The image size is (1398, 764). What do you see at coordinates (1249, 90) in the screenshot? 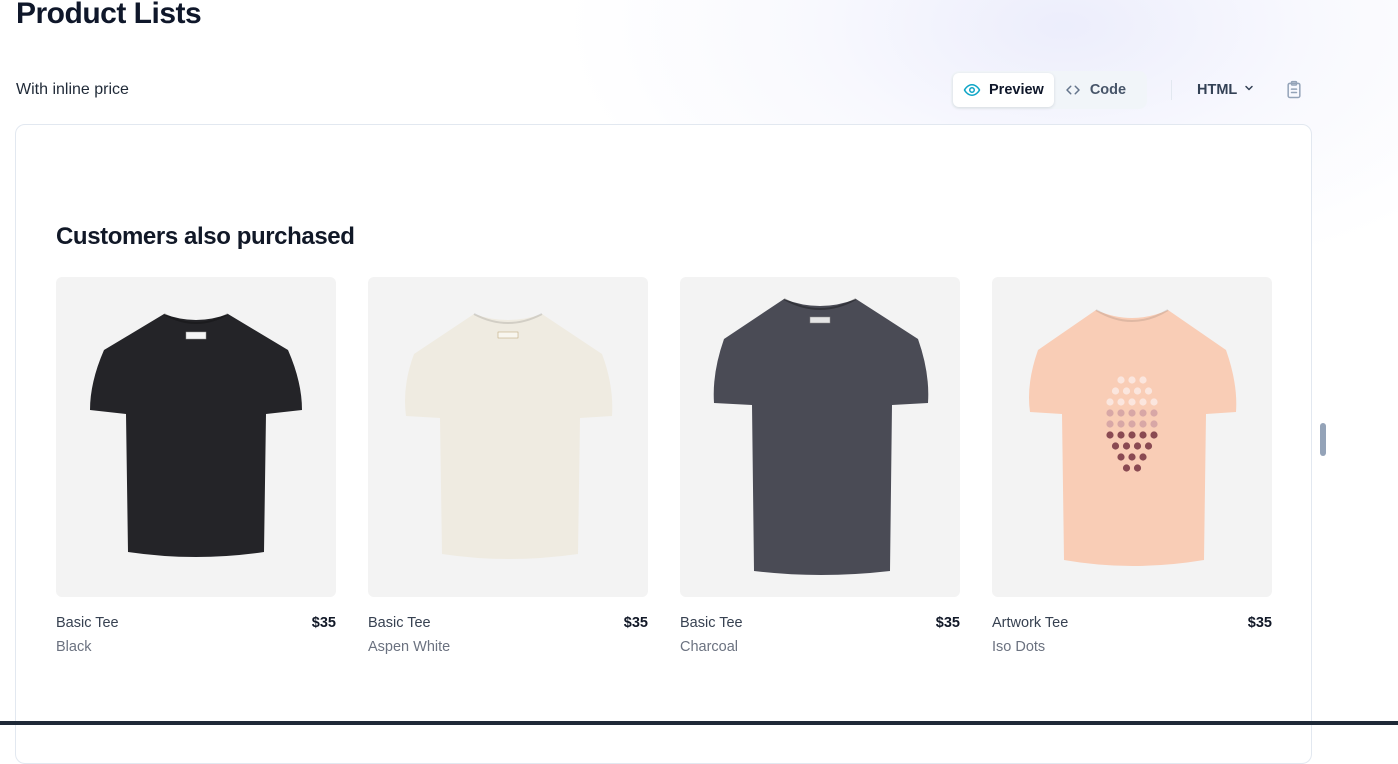
I see `chevron-down-icon` at bounding box center [1249, 90].